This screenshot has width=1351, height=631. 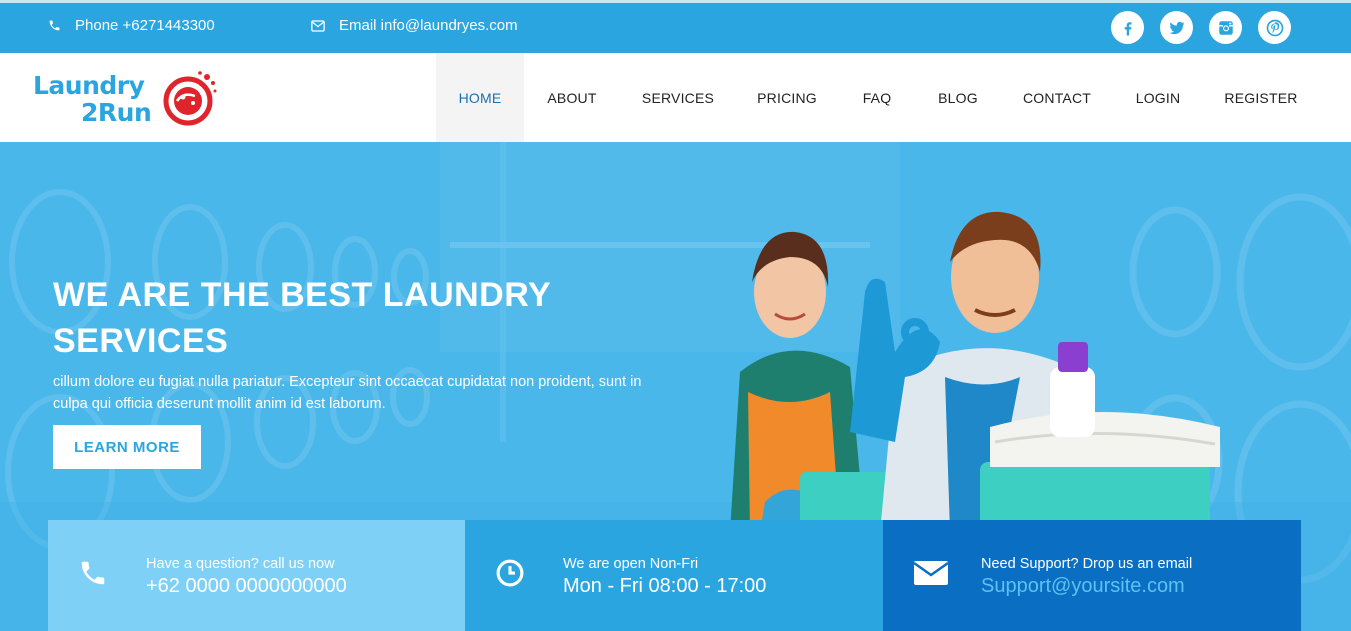 I want to click on nav-register: REGISTER, so click(x=1261, y=97).